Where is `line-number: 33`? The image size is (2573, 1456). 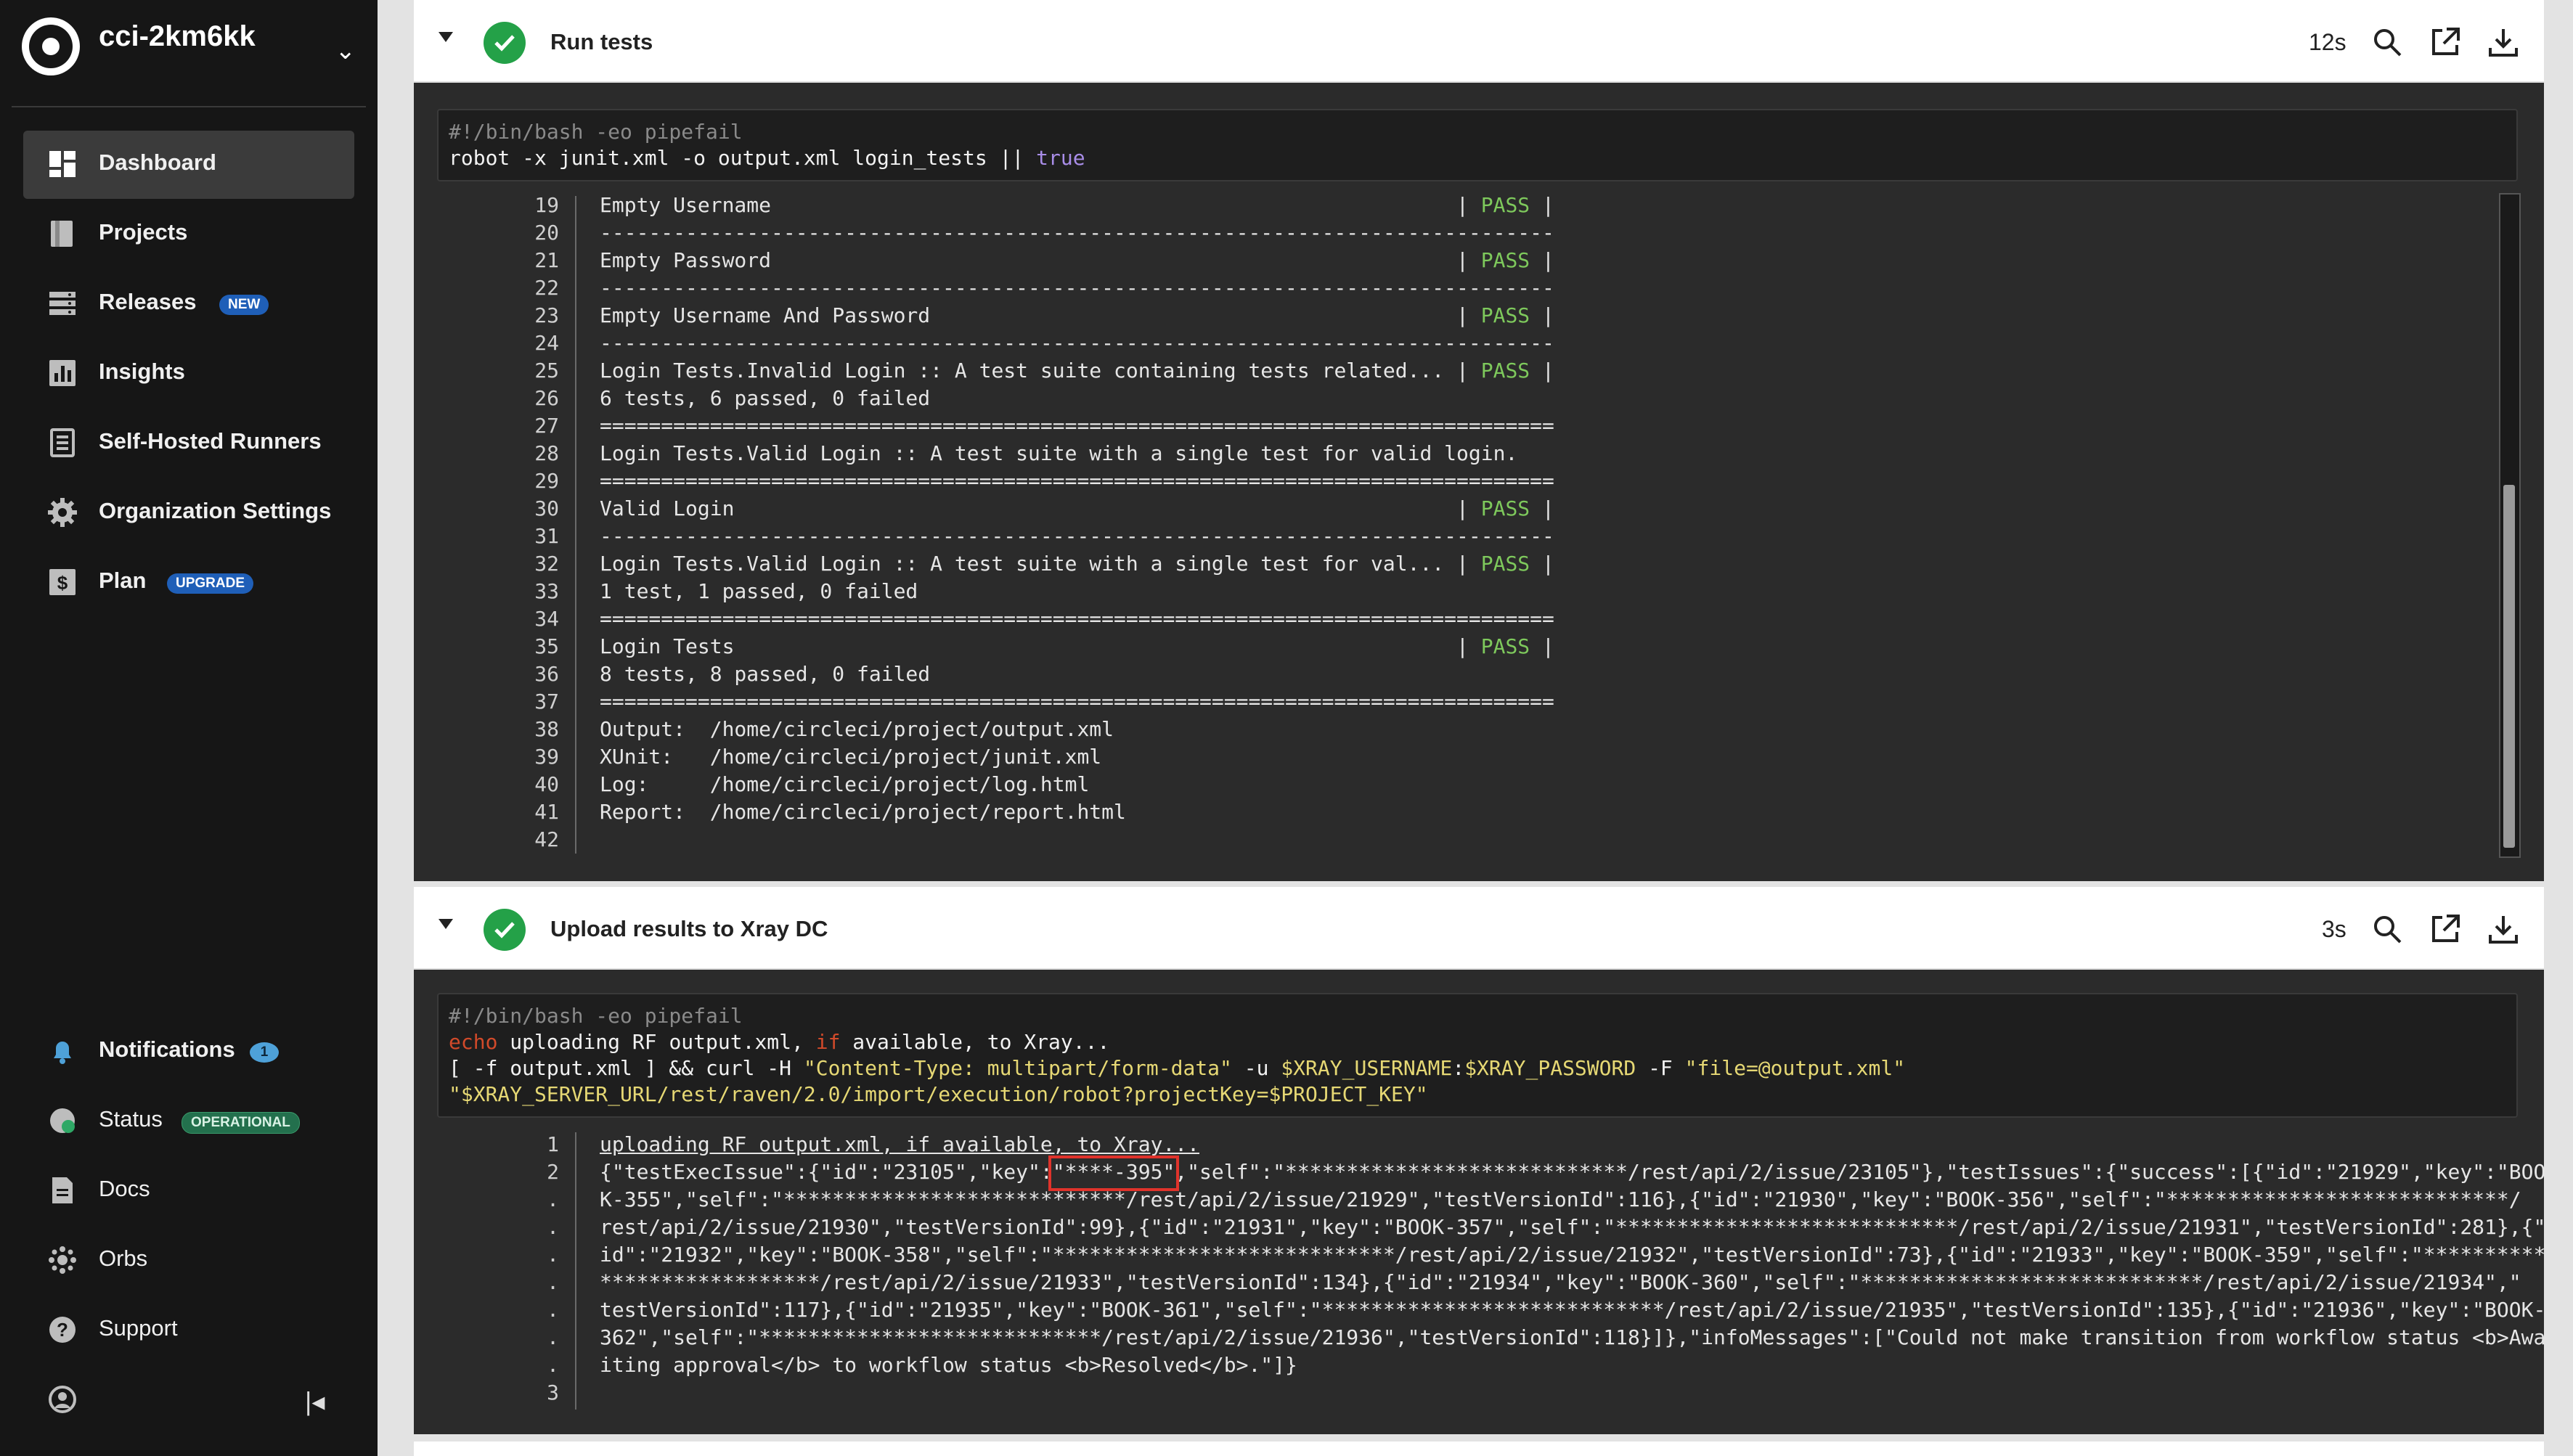
line-number: 33 is located at coordinates (546, 591).